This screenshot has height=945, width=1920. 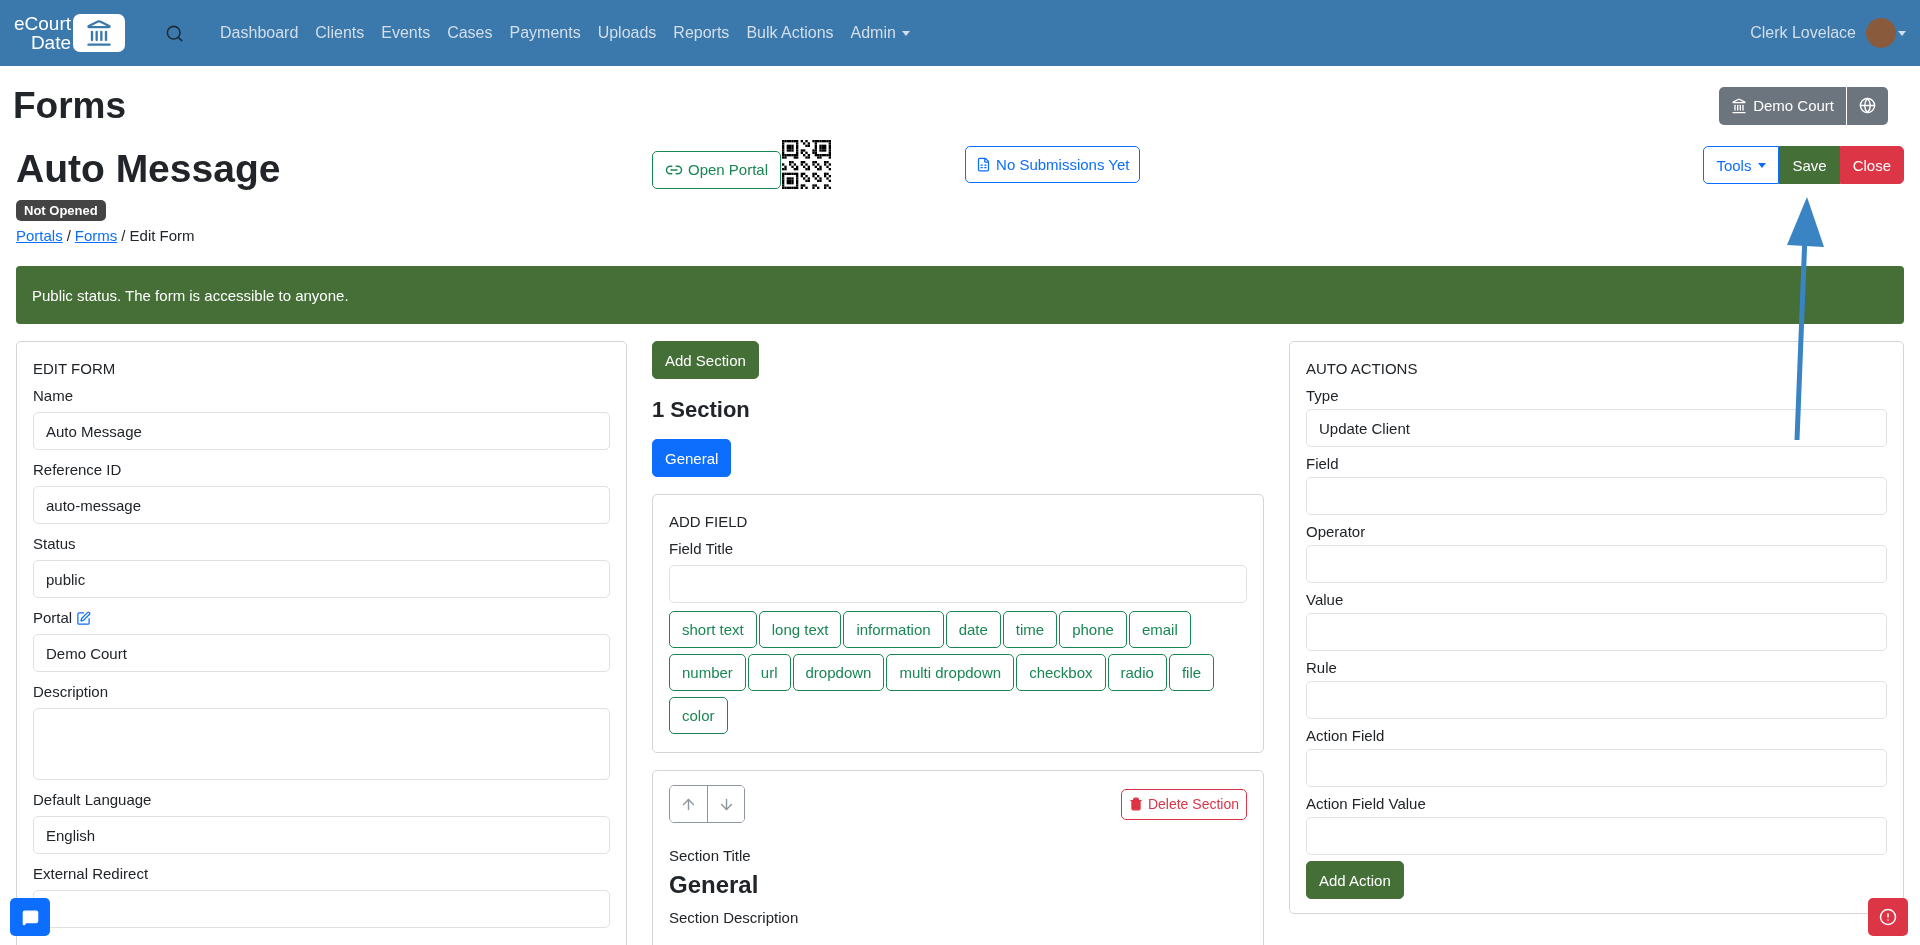 What do you see at coordinates (162, 235) in the screenshot?
I see `breadcrumb-current: Edit Form` at bounding box center [162, 235].